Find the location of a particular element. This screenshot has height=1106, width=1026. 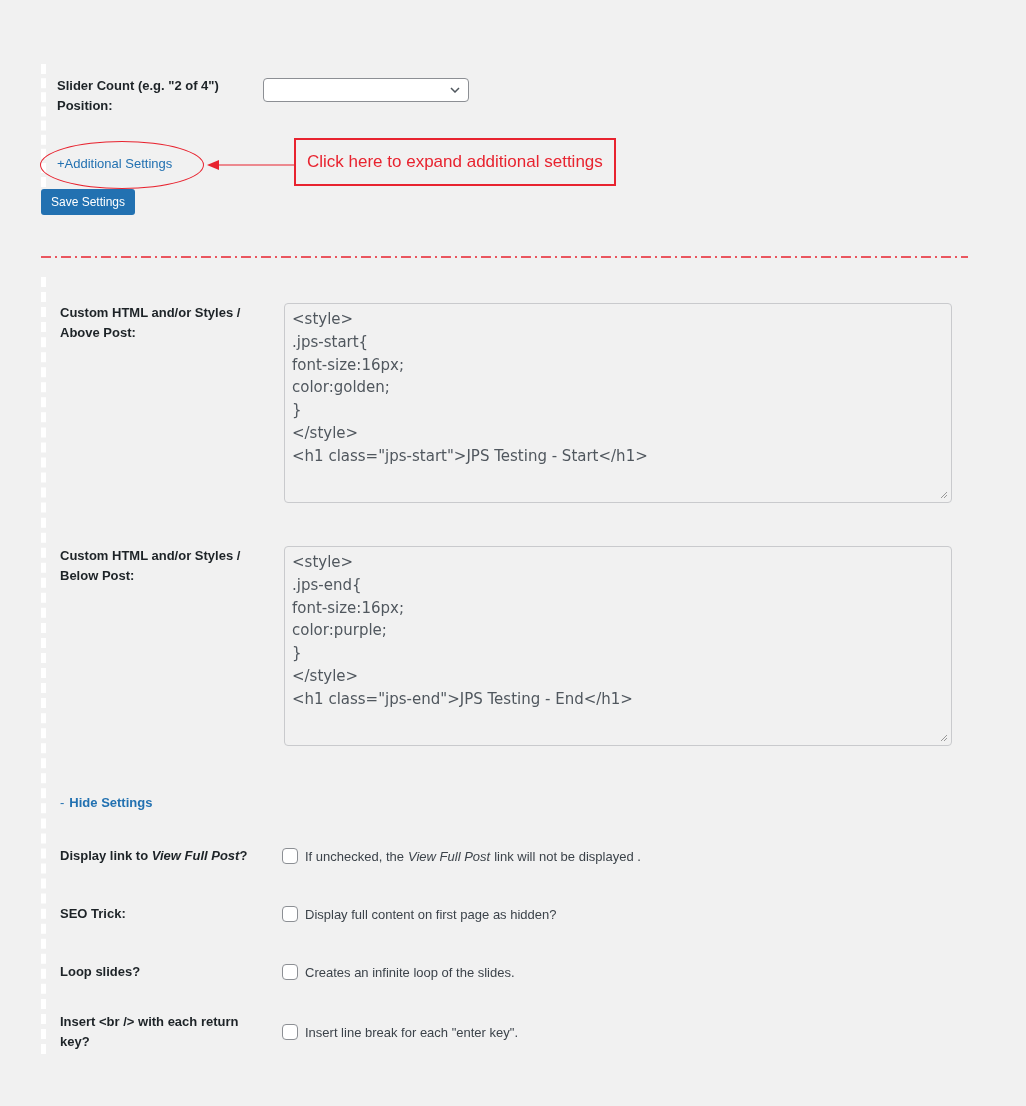

option-label: Display link to View Full Post? is located at coordinates (154, 856).